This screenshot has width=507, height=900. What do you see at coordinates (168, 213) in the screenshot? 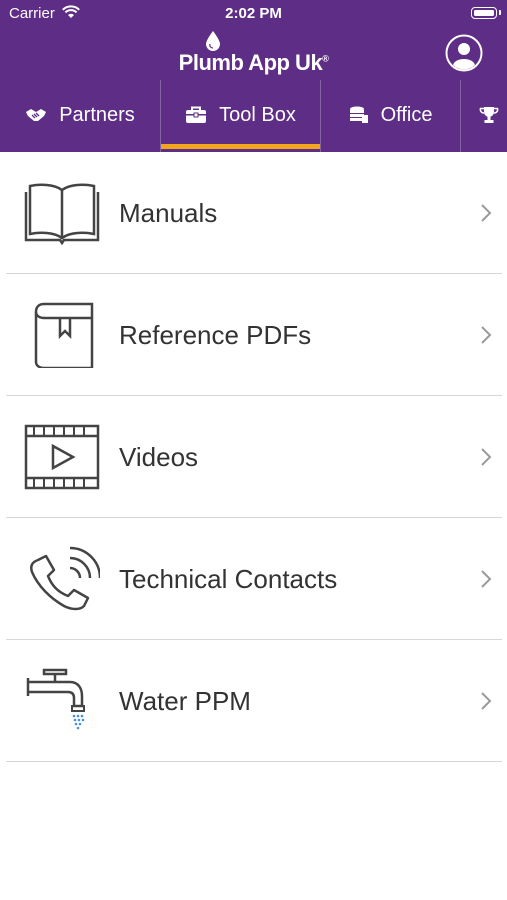
I see `menu-item-label: Manuals` at bounding box center [168, 213].